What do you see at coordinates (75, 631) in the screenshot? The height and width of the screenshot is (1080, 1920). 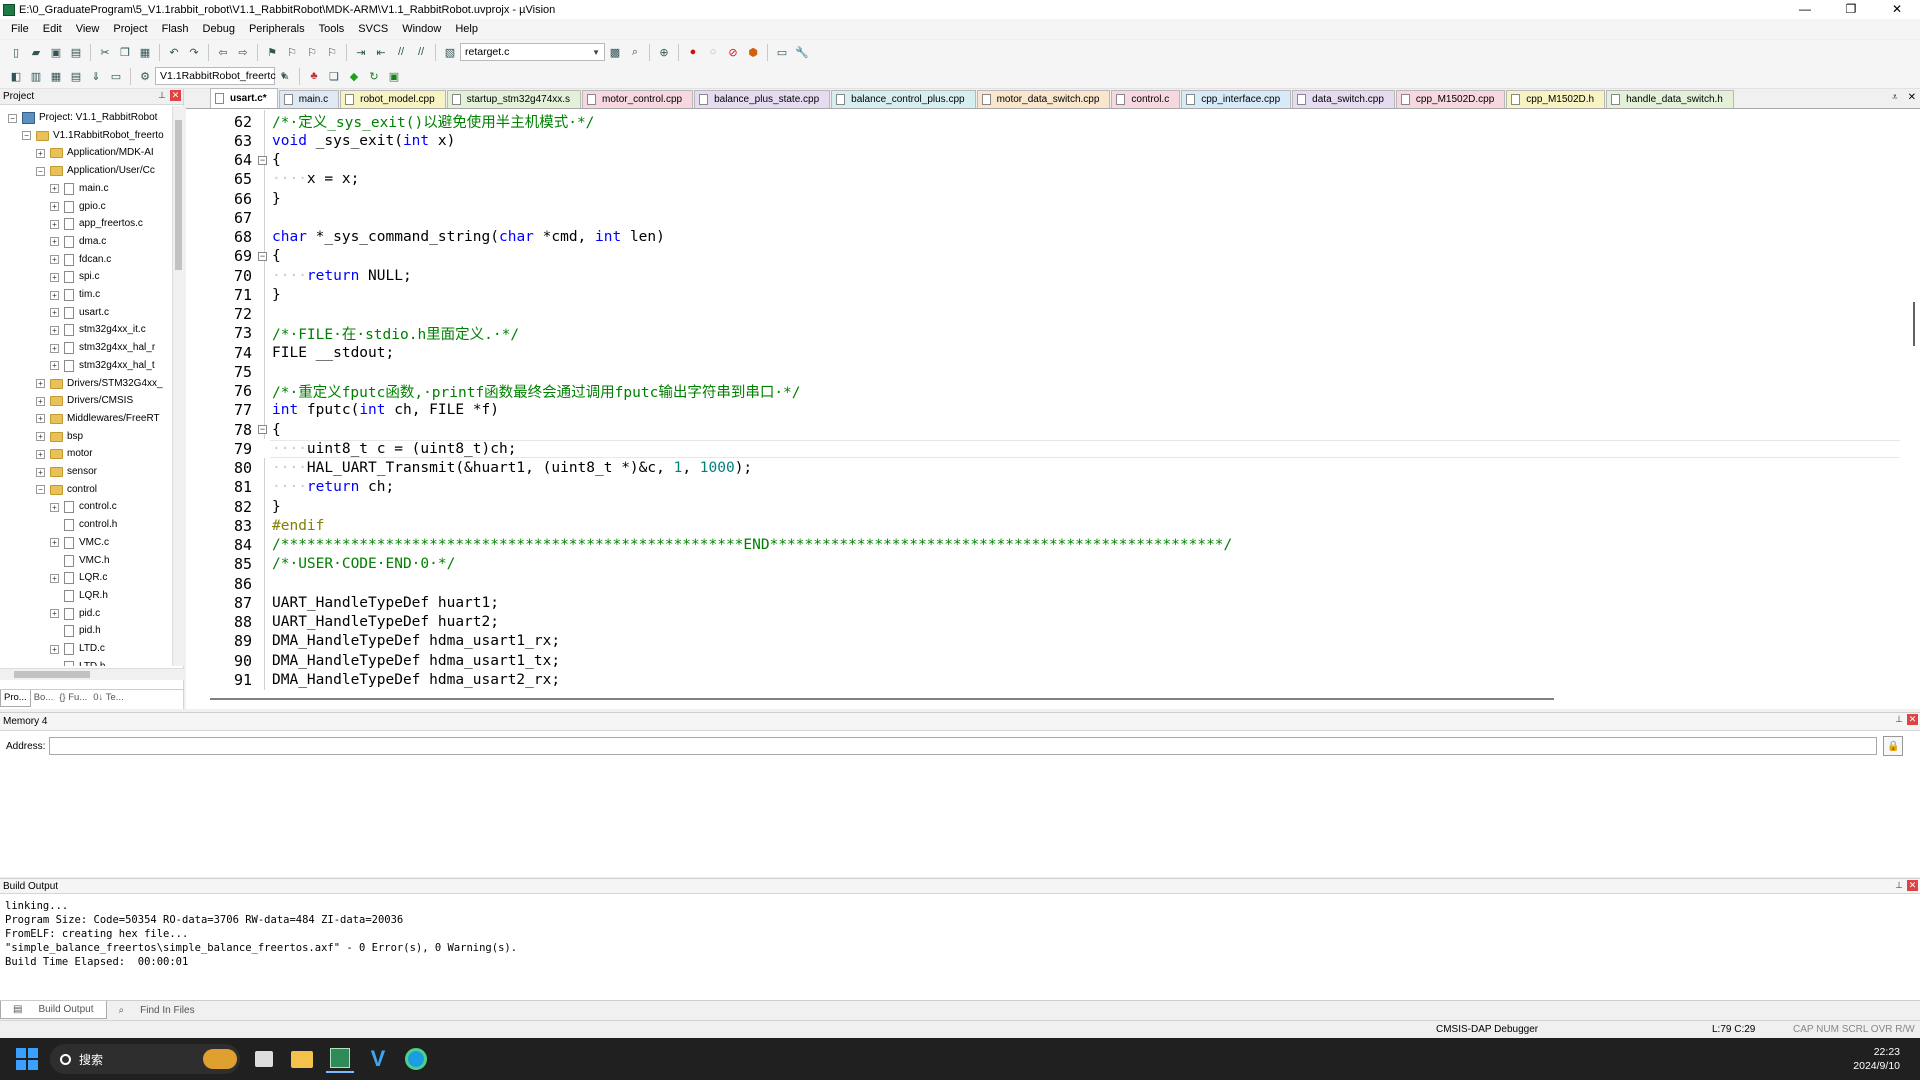 I see `tree-file-item: pid.h` at bounding box center [75, 631].